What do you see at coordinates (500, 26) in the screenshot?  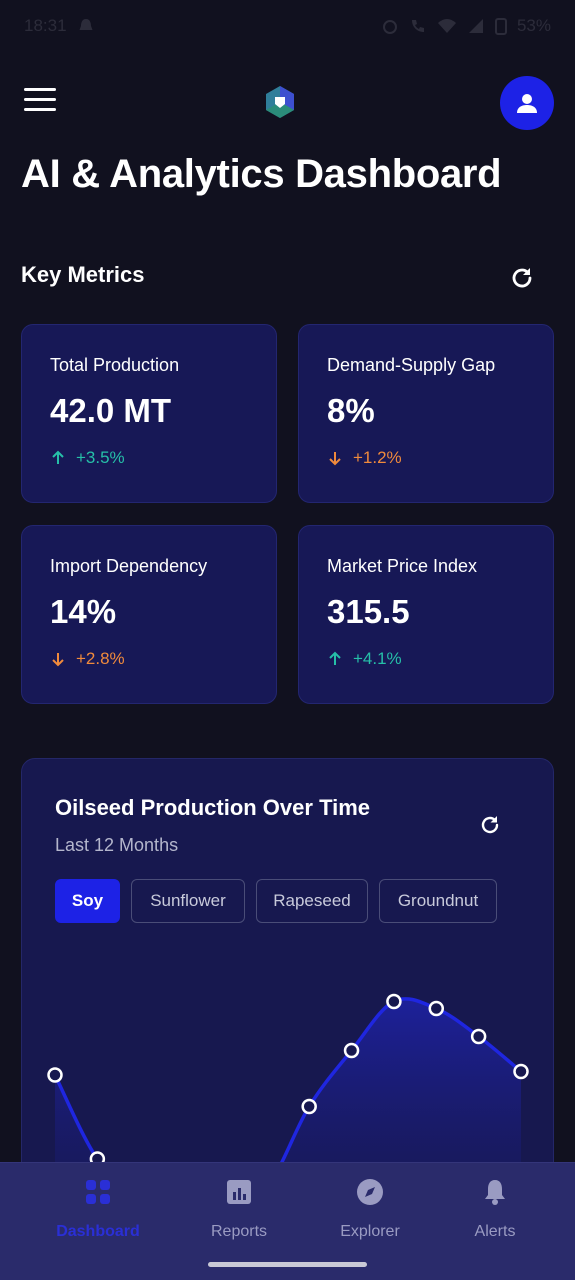 I see `battery-icon` at bounding box center [500, 26].